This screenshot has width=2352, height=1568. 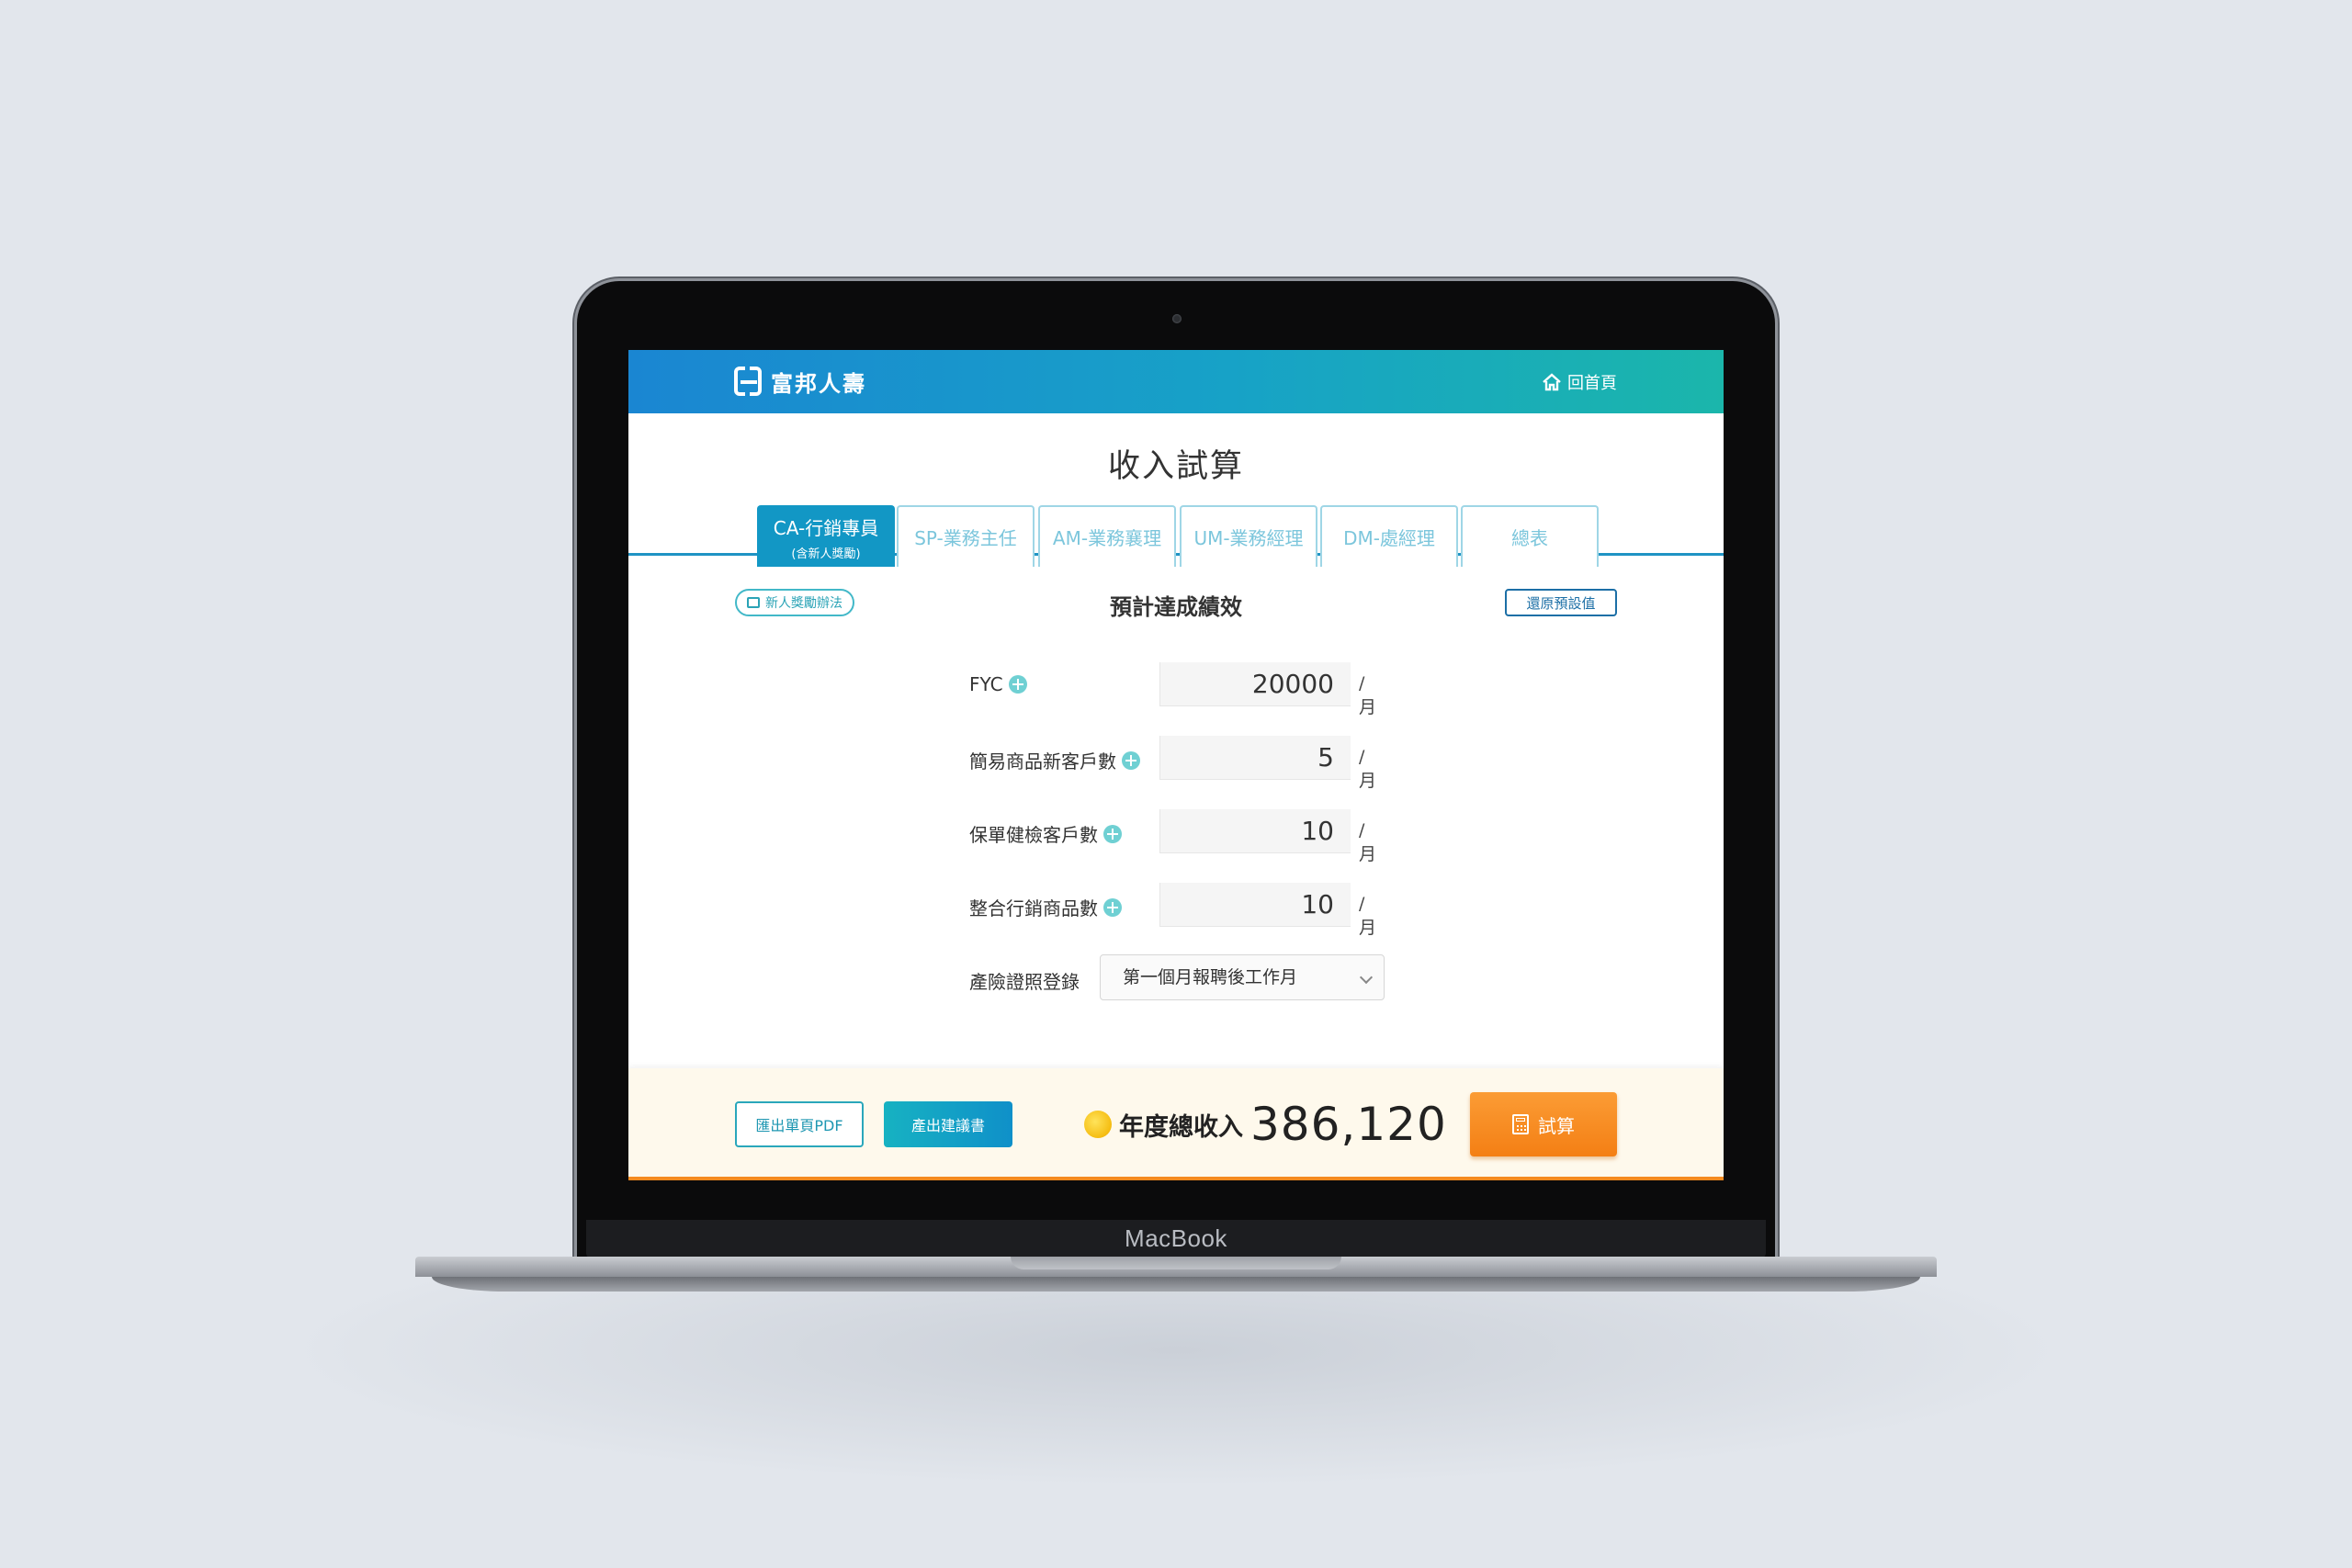 I want to click on tab-label: SP-業務主任, so click(x=965, y=538).